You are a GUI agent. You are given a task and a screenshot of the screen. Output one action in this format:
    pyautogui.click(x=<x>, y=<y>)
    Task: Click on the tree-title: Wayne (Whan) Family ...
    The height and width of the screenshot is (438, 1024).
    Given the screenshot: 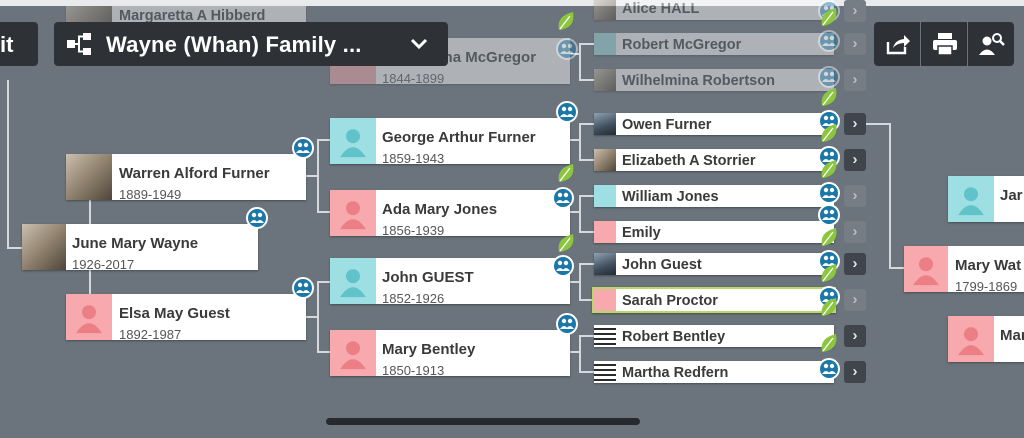 What is the action you would take?
    pyautogui.click(x=234, y=44)
    